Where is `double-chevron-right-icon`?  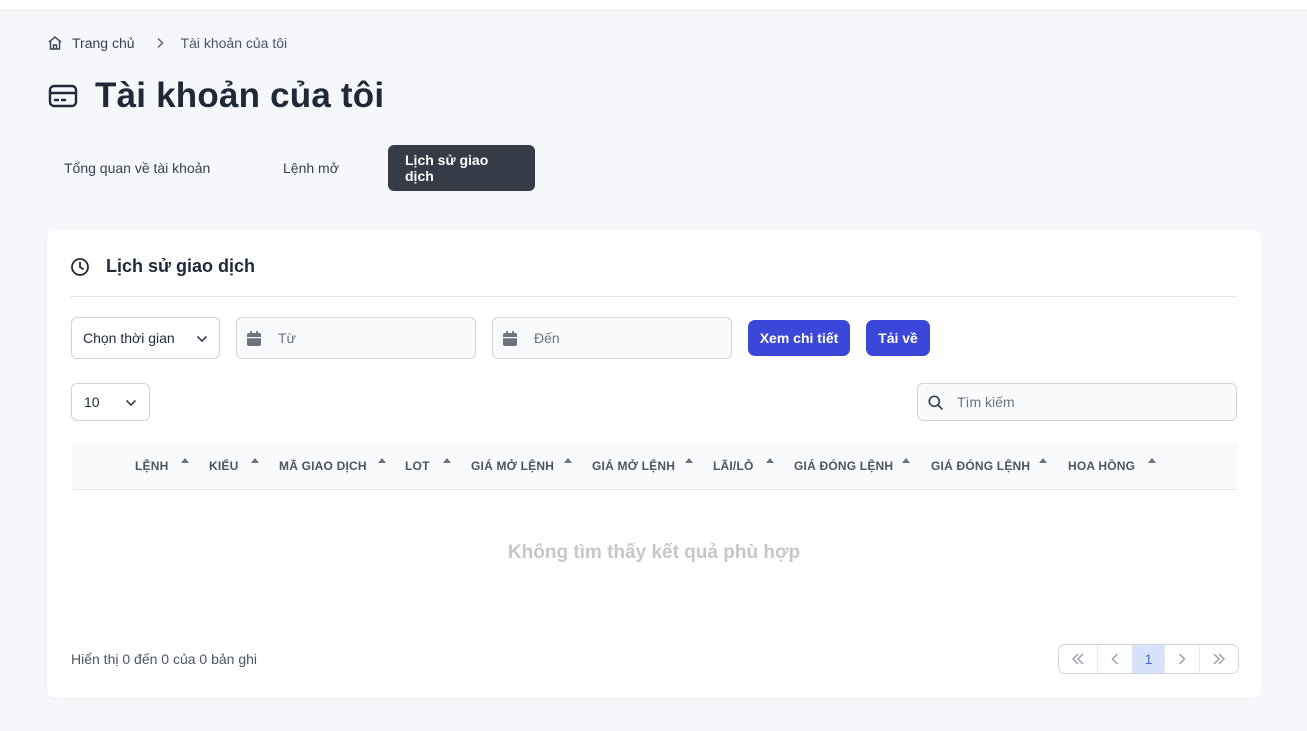 double-chevron-right-icon is located at coordinates (1219, 659).